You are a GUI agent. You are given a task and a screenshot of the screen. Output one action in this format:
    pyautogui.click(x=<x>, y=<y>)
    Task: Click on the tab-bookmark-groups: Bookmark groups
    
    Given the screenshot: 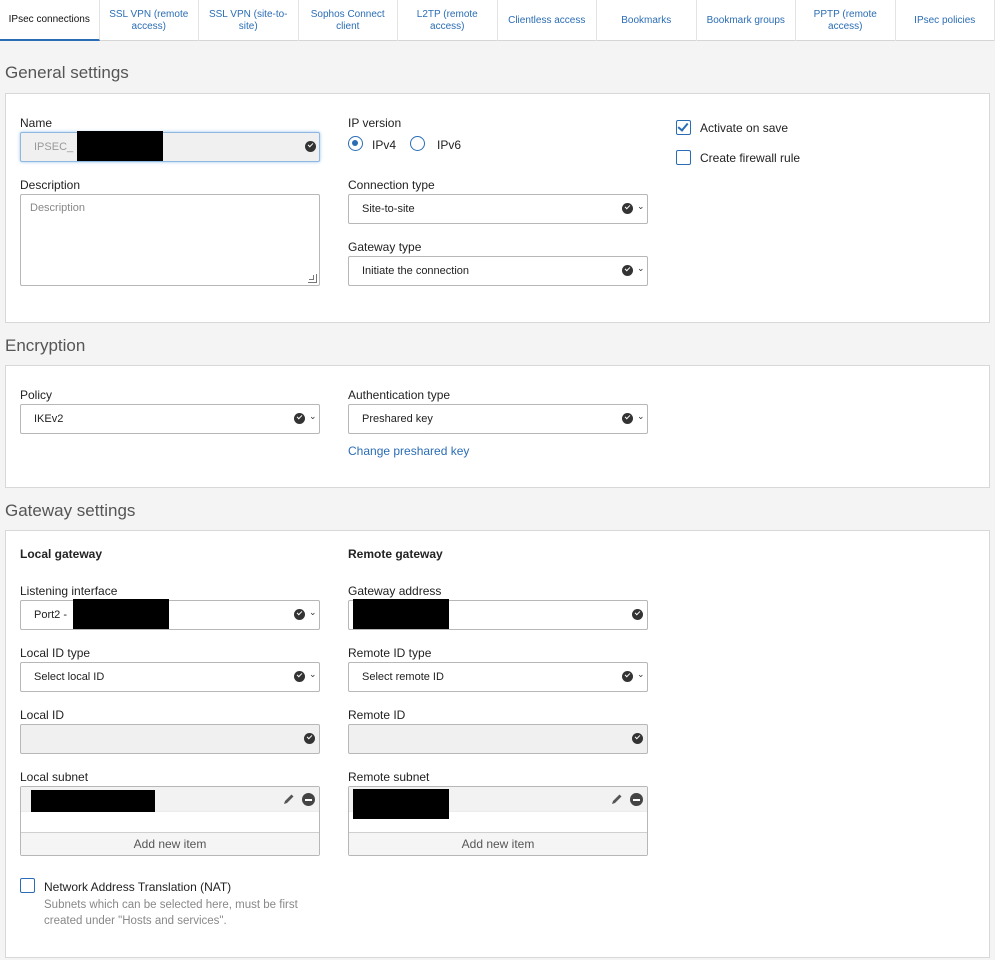 What is the action you would take?
    pyautogui.click(x=746, y=20)
    